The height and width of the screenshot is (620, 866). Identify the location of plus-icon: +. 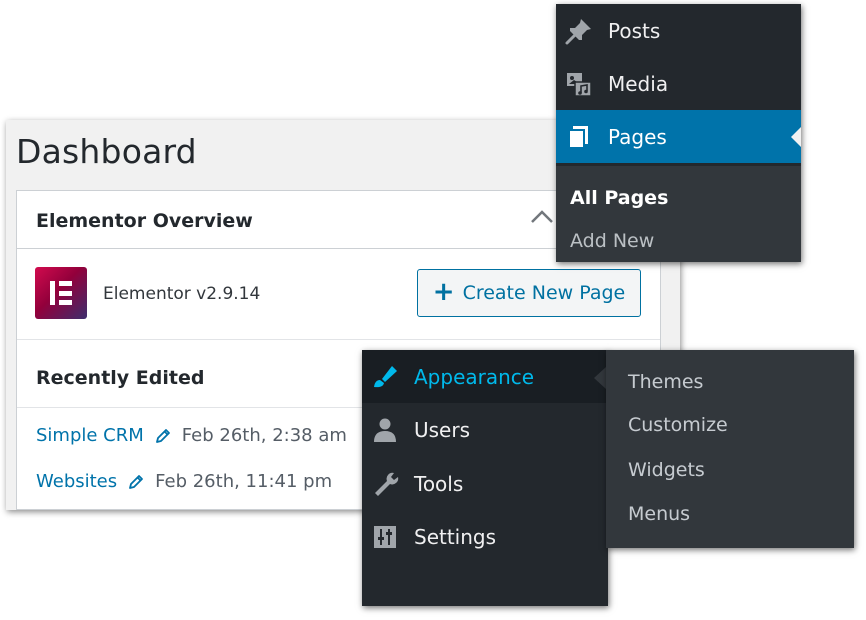
(443, 291).